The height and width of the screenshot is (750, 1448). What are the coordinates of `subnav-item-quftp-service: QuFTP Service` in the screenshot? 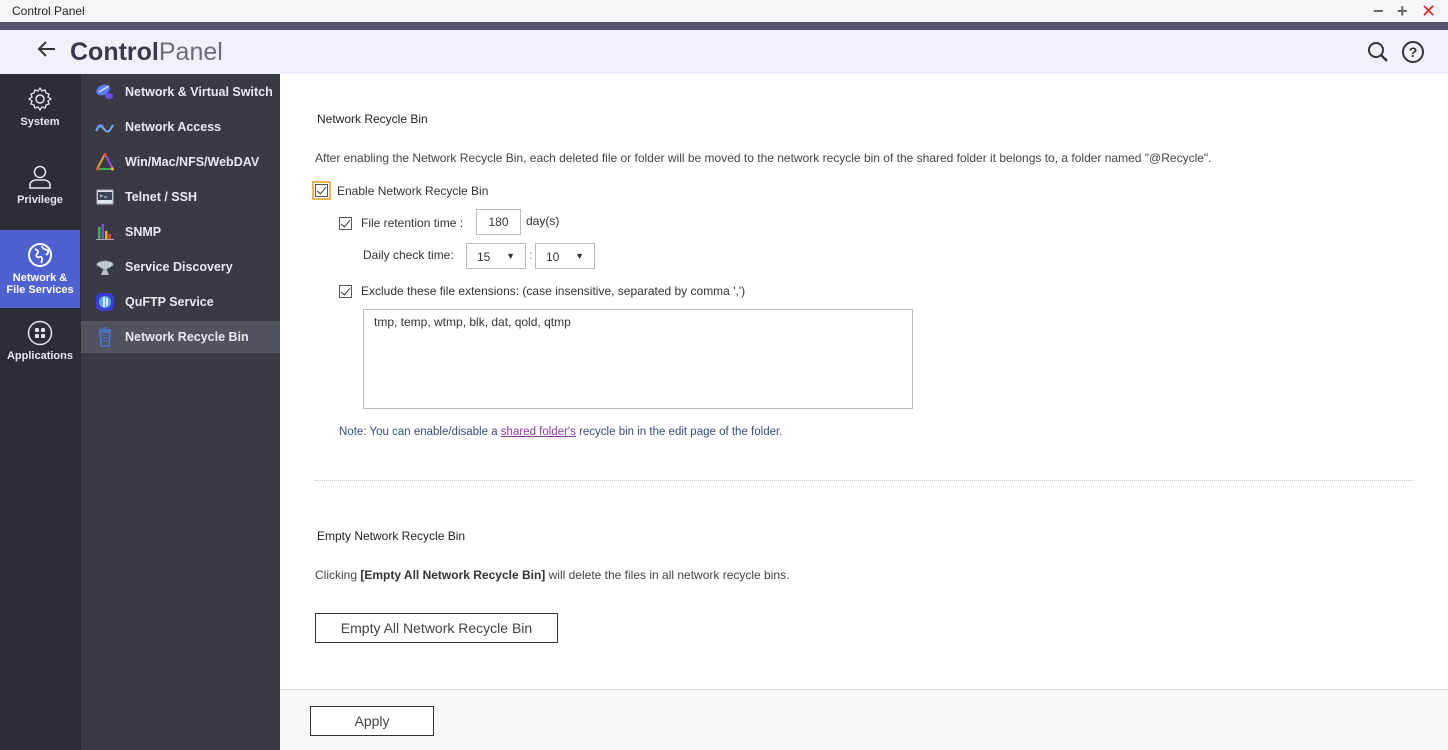 It's located at (181, 302).